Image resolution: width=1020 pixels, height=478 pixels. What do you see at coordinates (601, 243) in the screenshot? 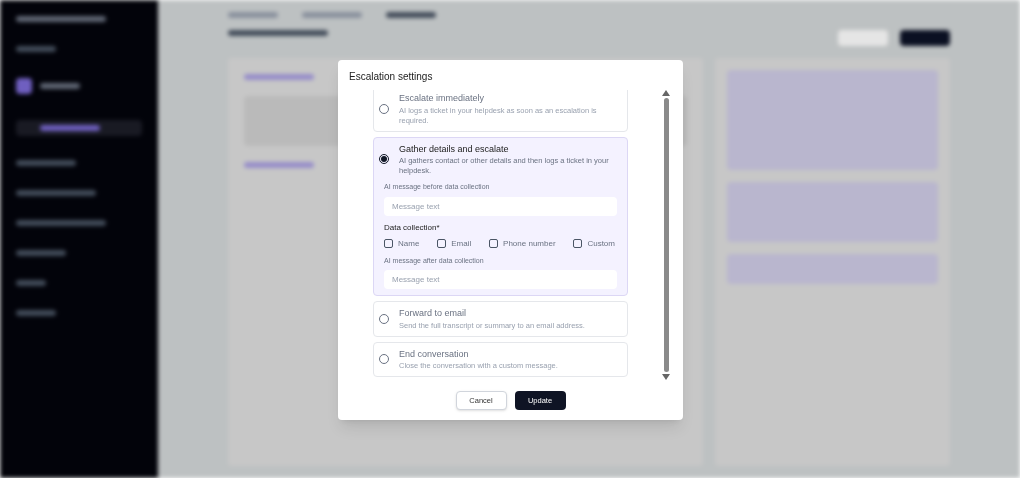
I see `checkbox-label: Custom` at bounding box center [601, 243].